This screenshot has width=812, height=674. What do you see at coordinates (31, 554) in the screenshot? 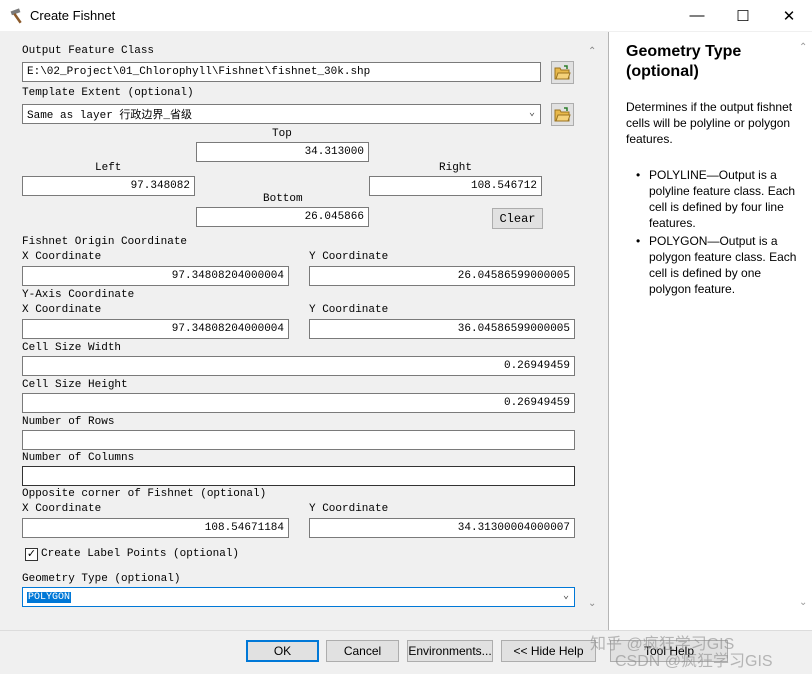
I see `label-points-checkbox: ✓` at bounding box center [31, 554].